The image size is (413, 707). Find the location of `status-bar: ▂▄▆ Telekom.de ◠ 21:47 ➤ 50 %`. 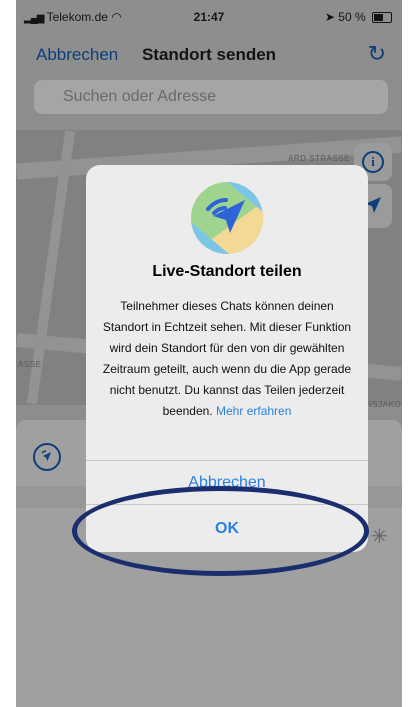

status-bar: ▂▄▆ Telekom.de ◠ 21:47 ➤ 50 % is located at coordinates (209, 17).